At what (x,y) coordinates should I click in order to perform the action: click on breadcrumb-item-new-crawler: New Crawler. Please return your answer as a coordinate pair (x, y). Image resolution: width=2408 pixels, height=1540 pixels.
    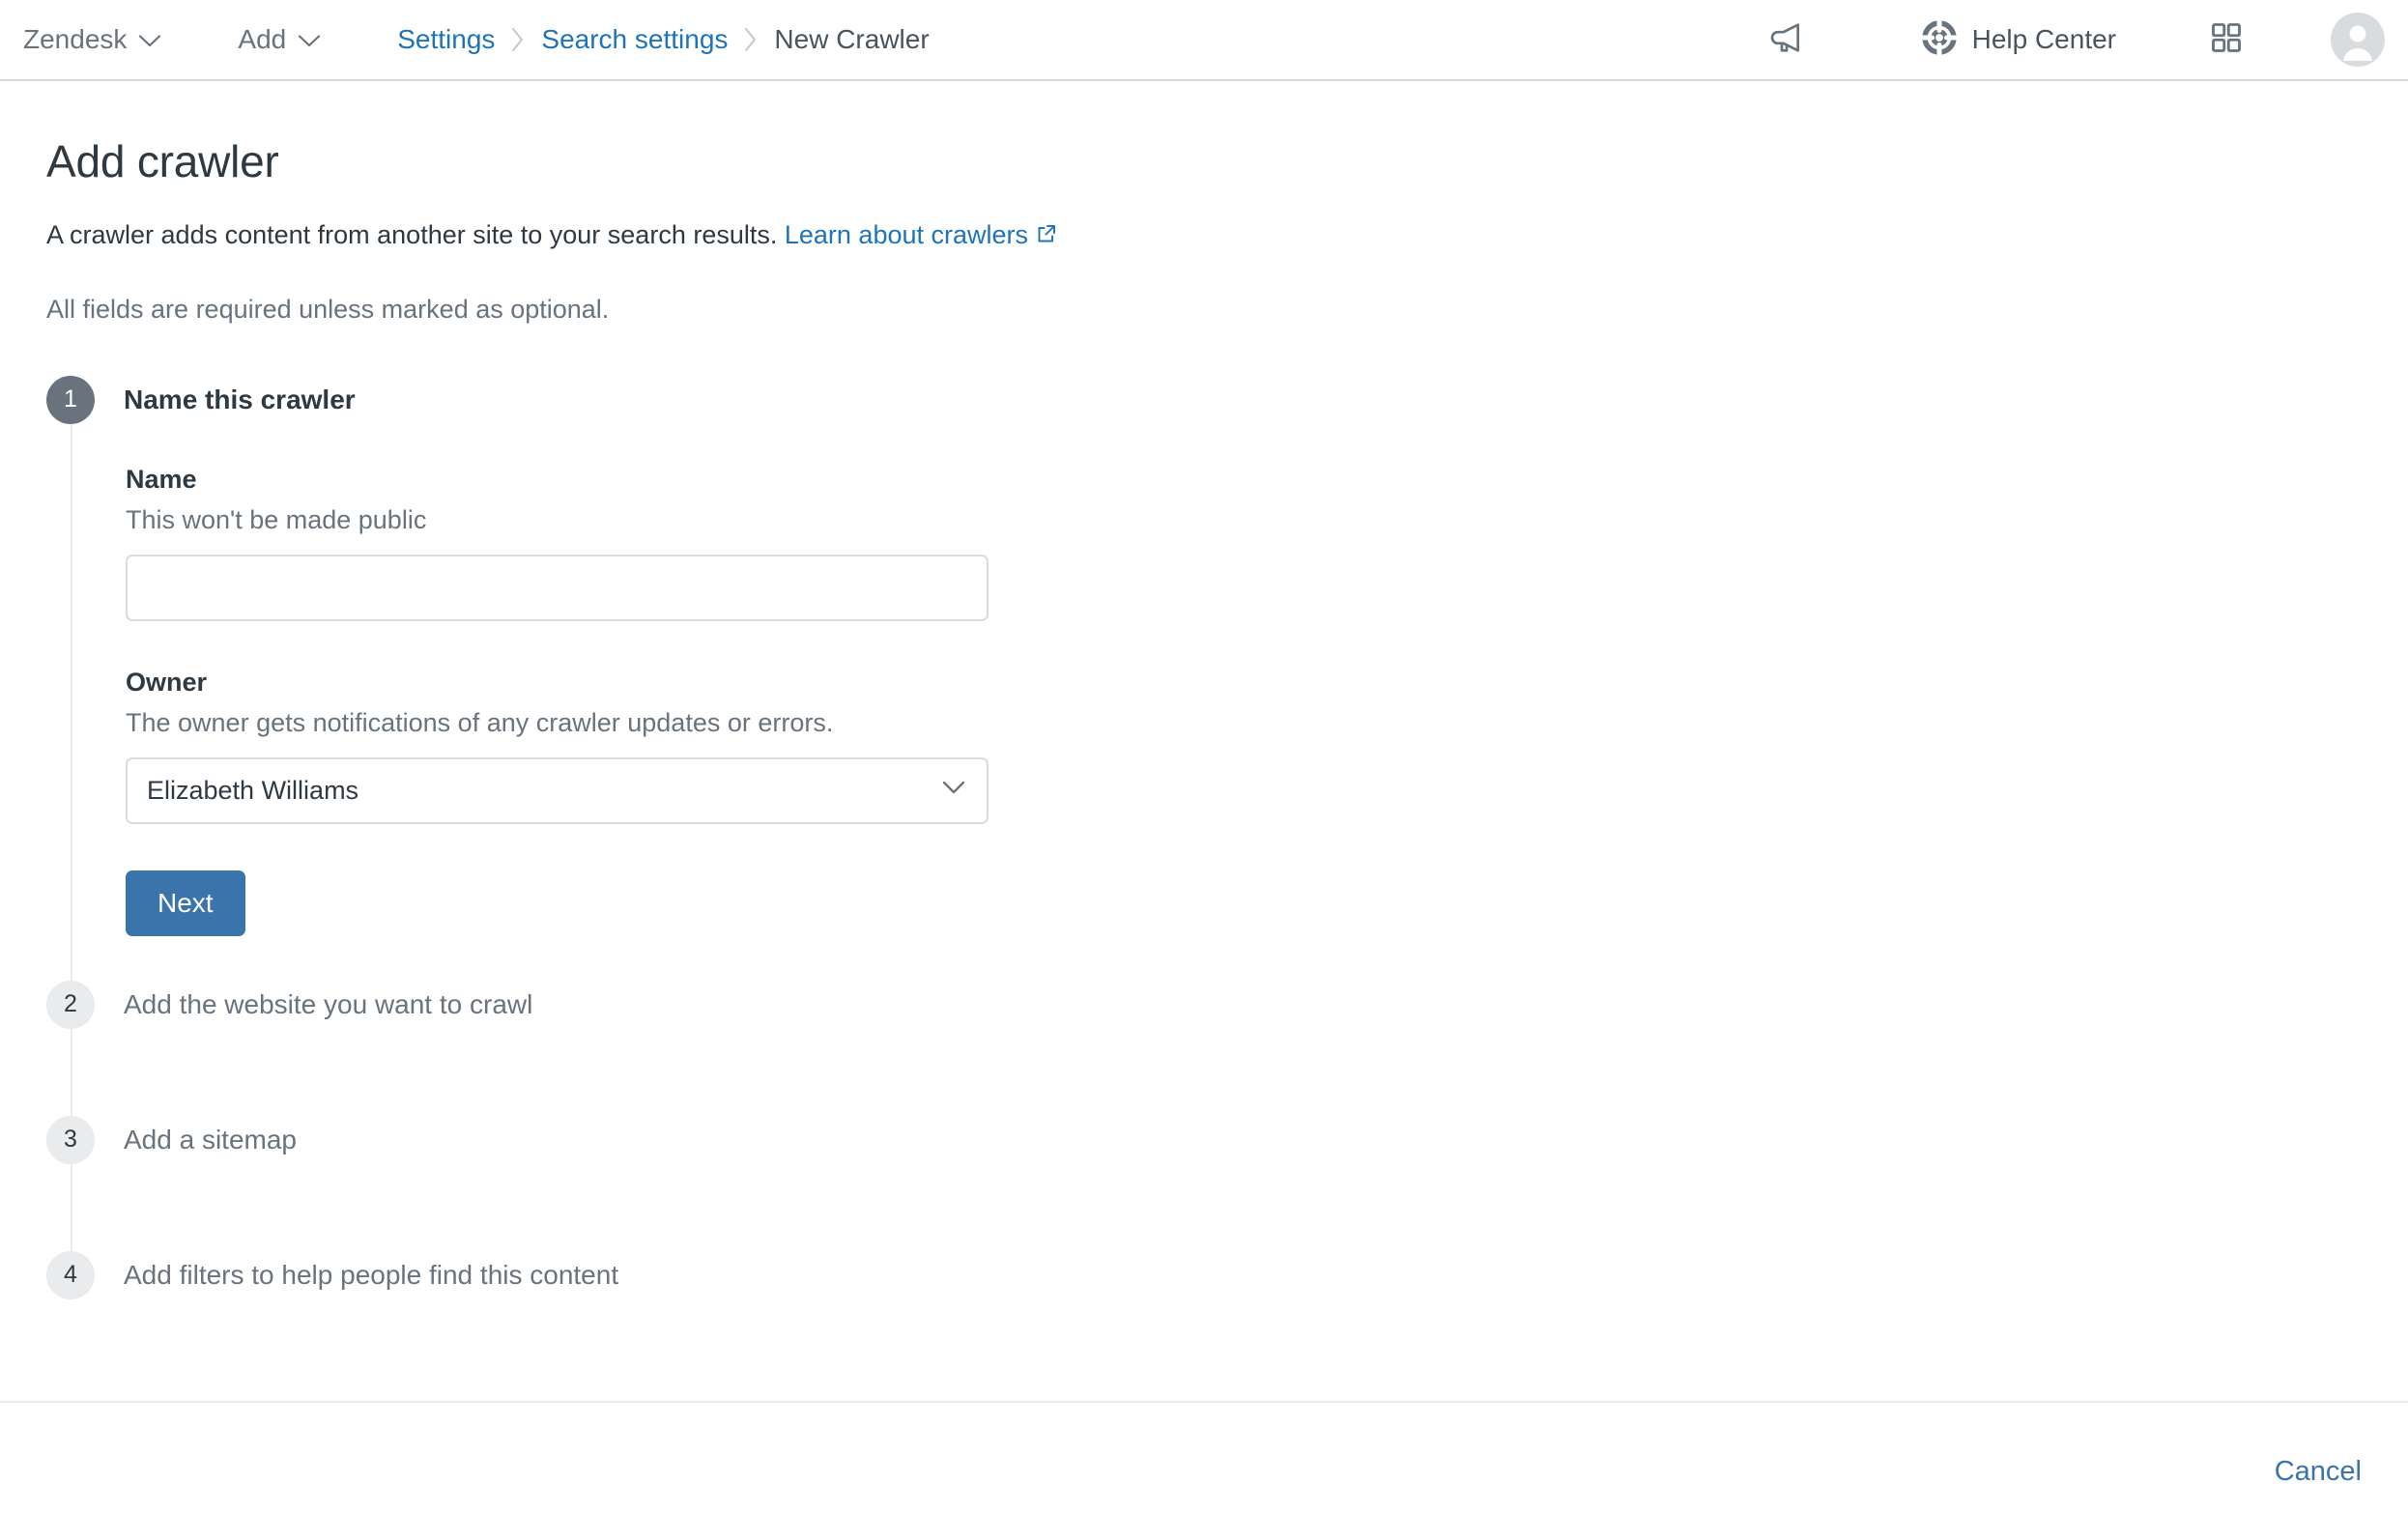
    Looking at the image, I should click on (852, 39).